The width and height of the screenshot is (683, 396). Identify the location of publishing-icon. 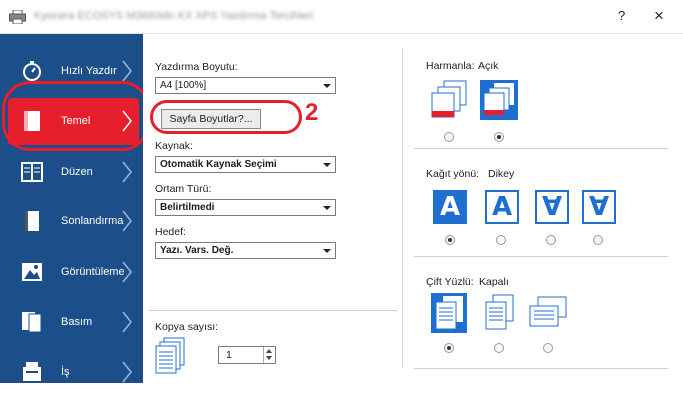
(32, 322).